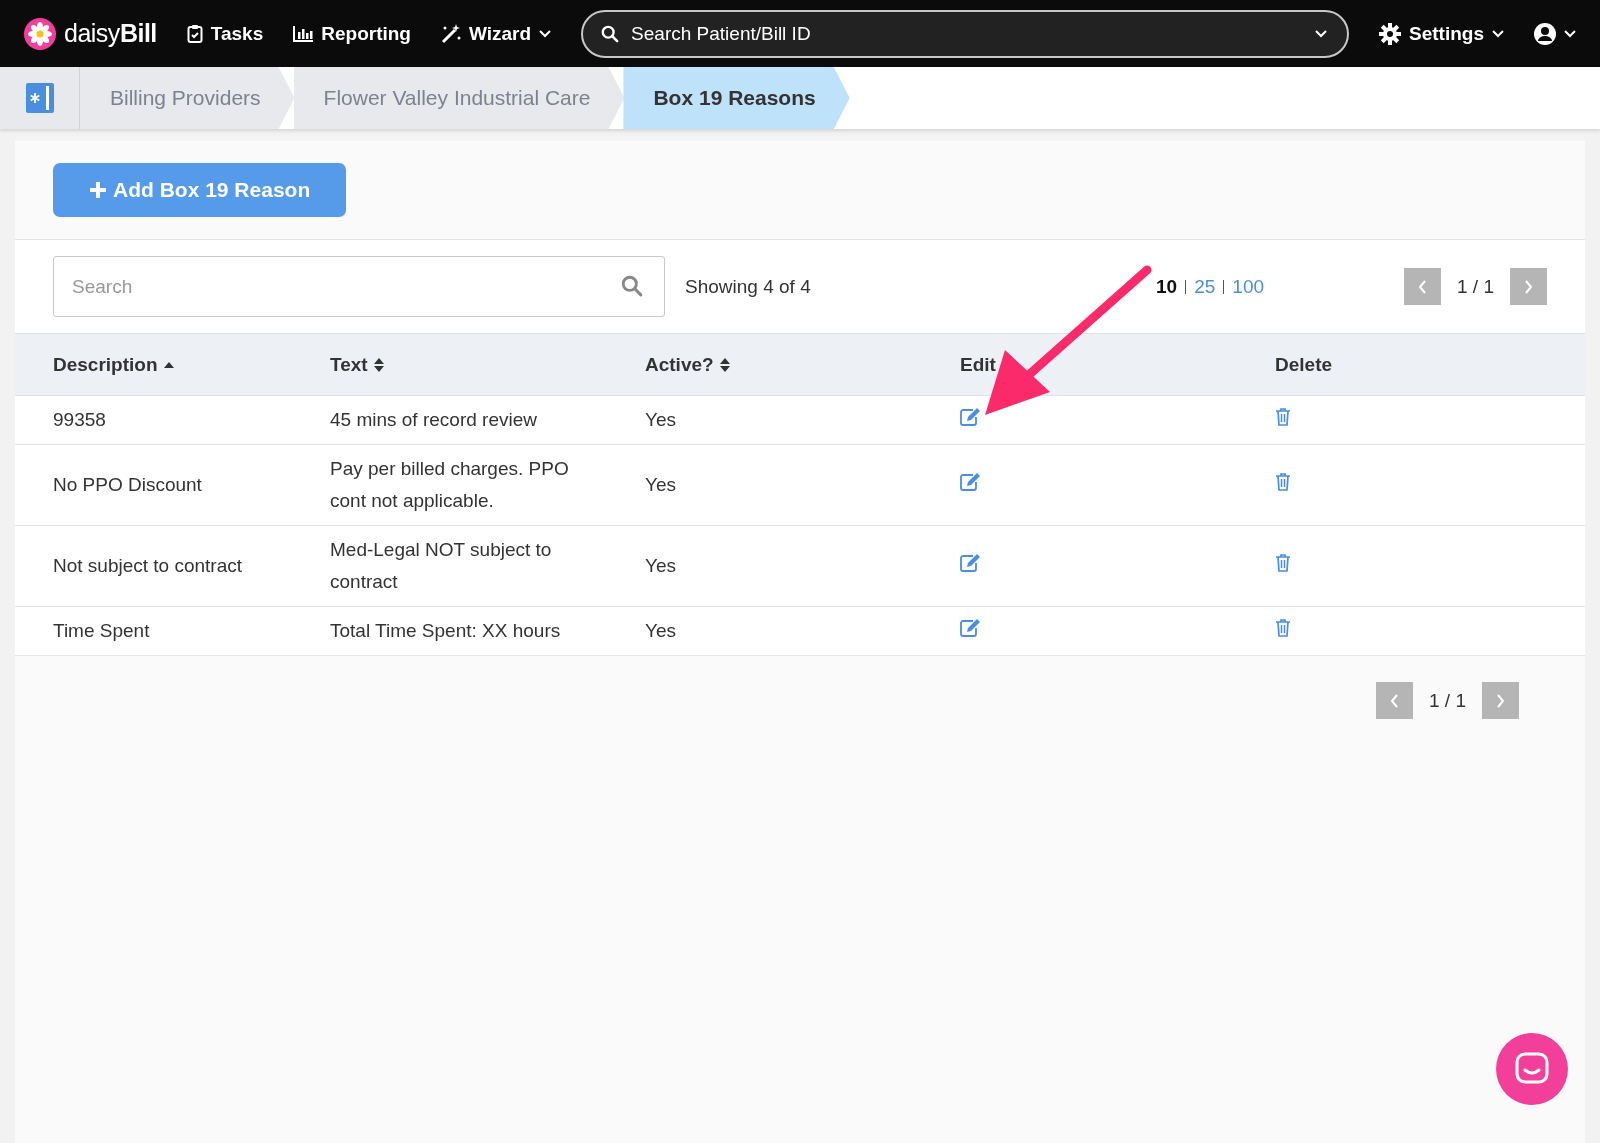  I want to click on breadcrumb-item: Box 19 Reasons, so click(736, 98).